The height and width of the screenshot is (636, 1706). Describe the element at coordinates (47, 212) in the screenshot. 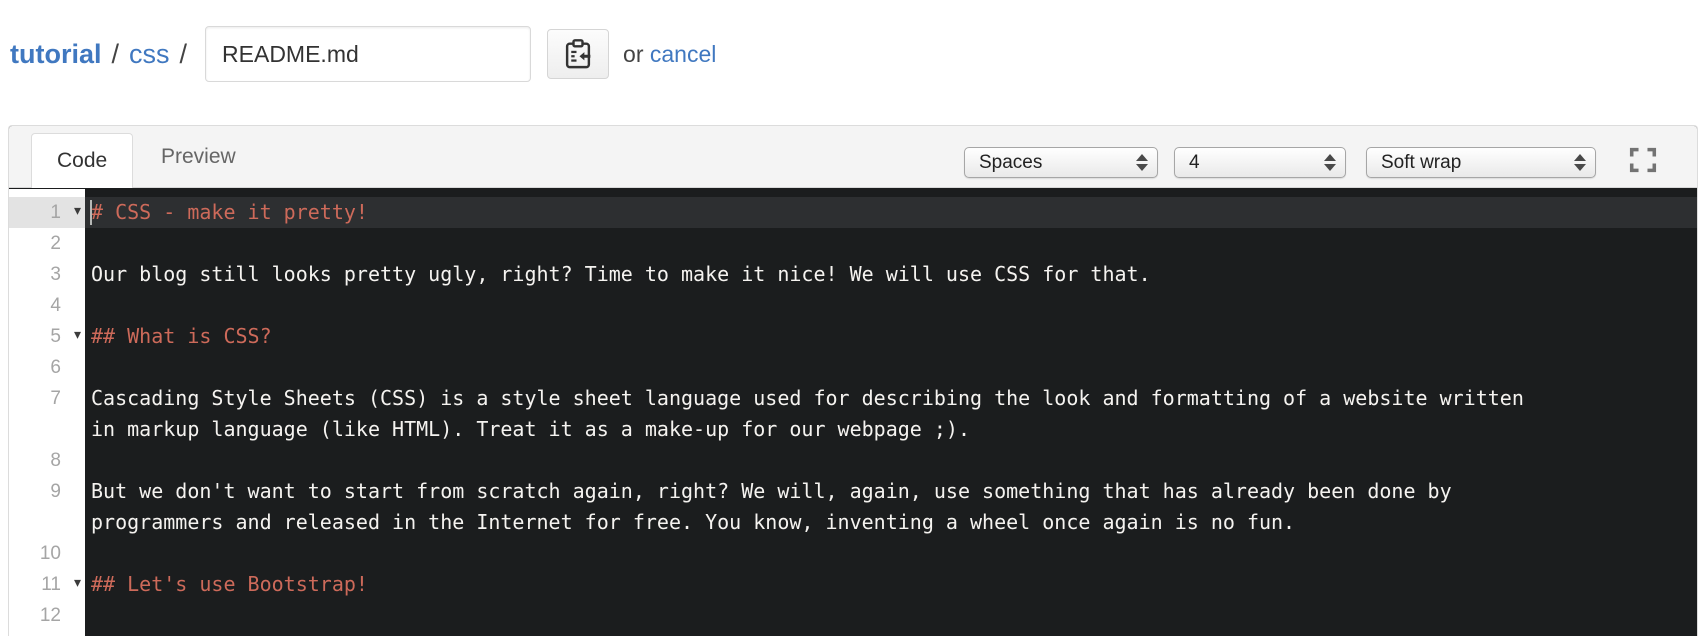

I see `line-number: 1 ▾` at that location.